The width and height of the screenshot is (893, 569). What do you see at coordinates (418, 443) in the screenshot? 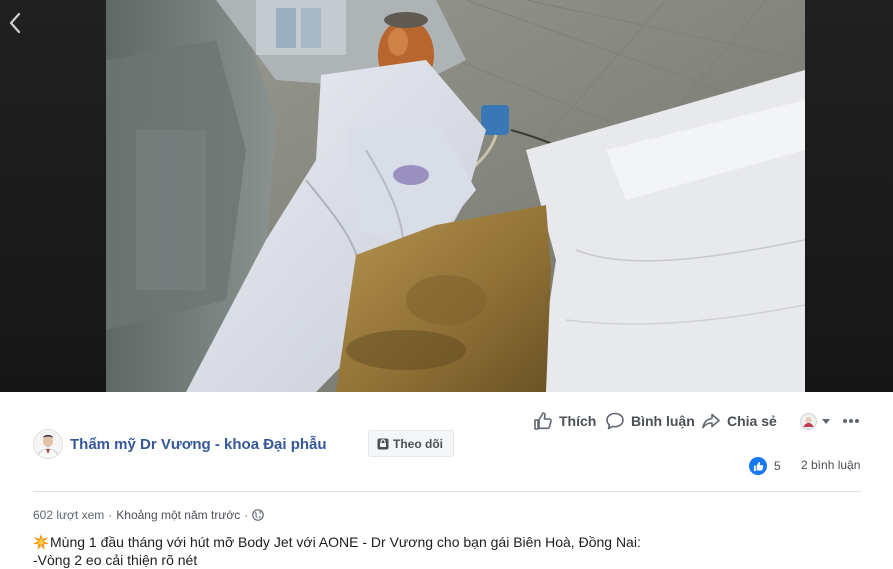
I see `follow-label: Theo dõi` at bounding box center [418, 443].